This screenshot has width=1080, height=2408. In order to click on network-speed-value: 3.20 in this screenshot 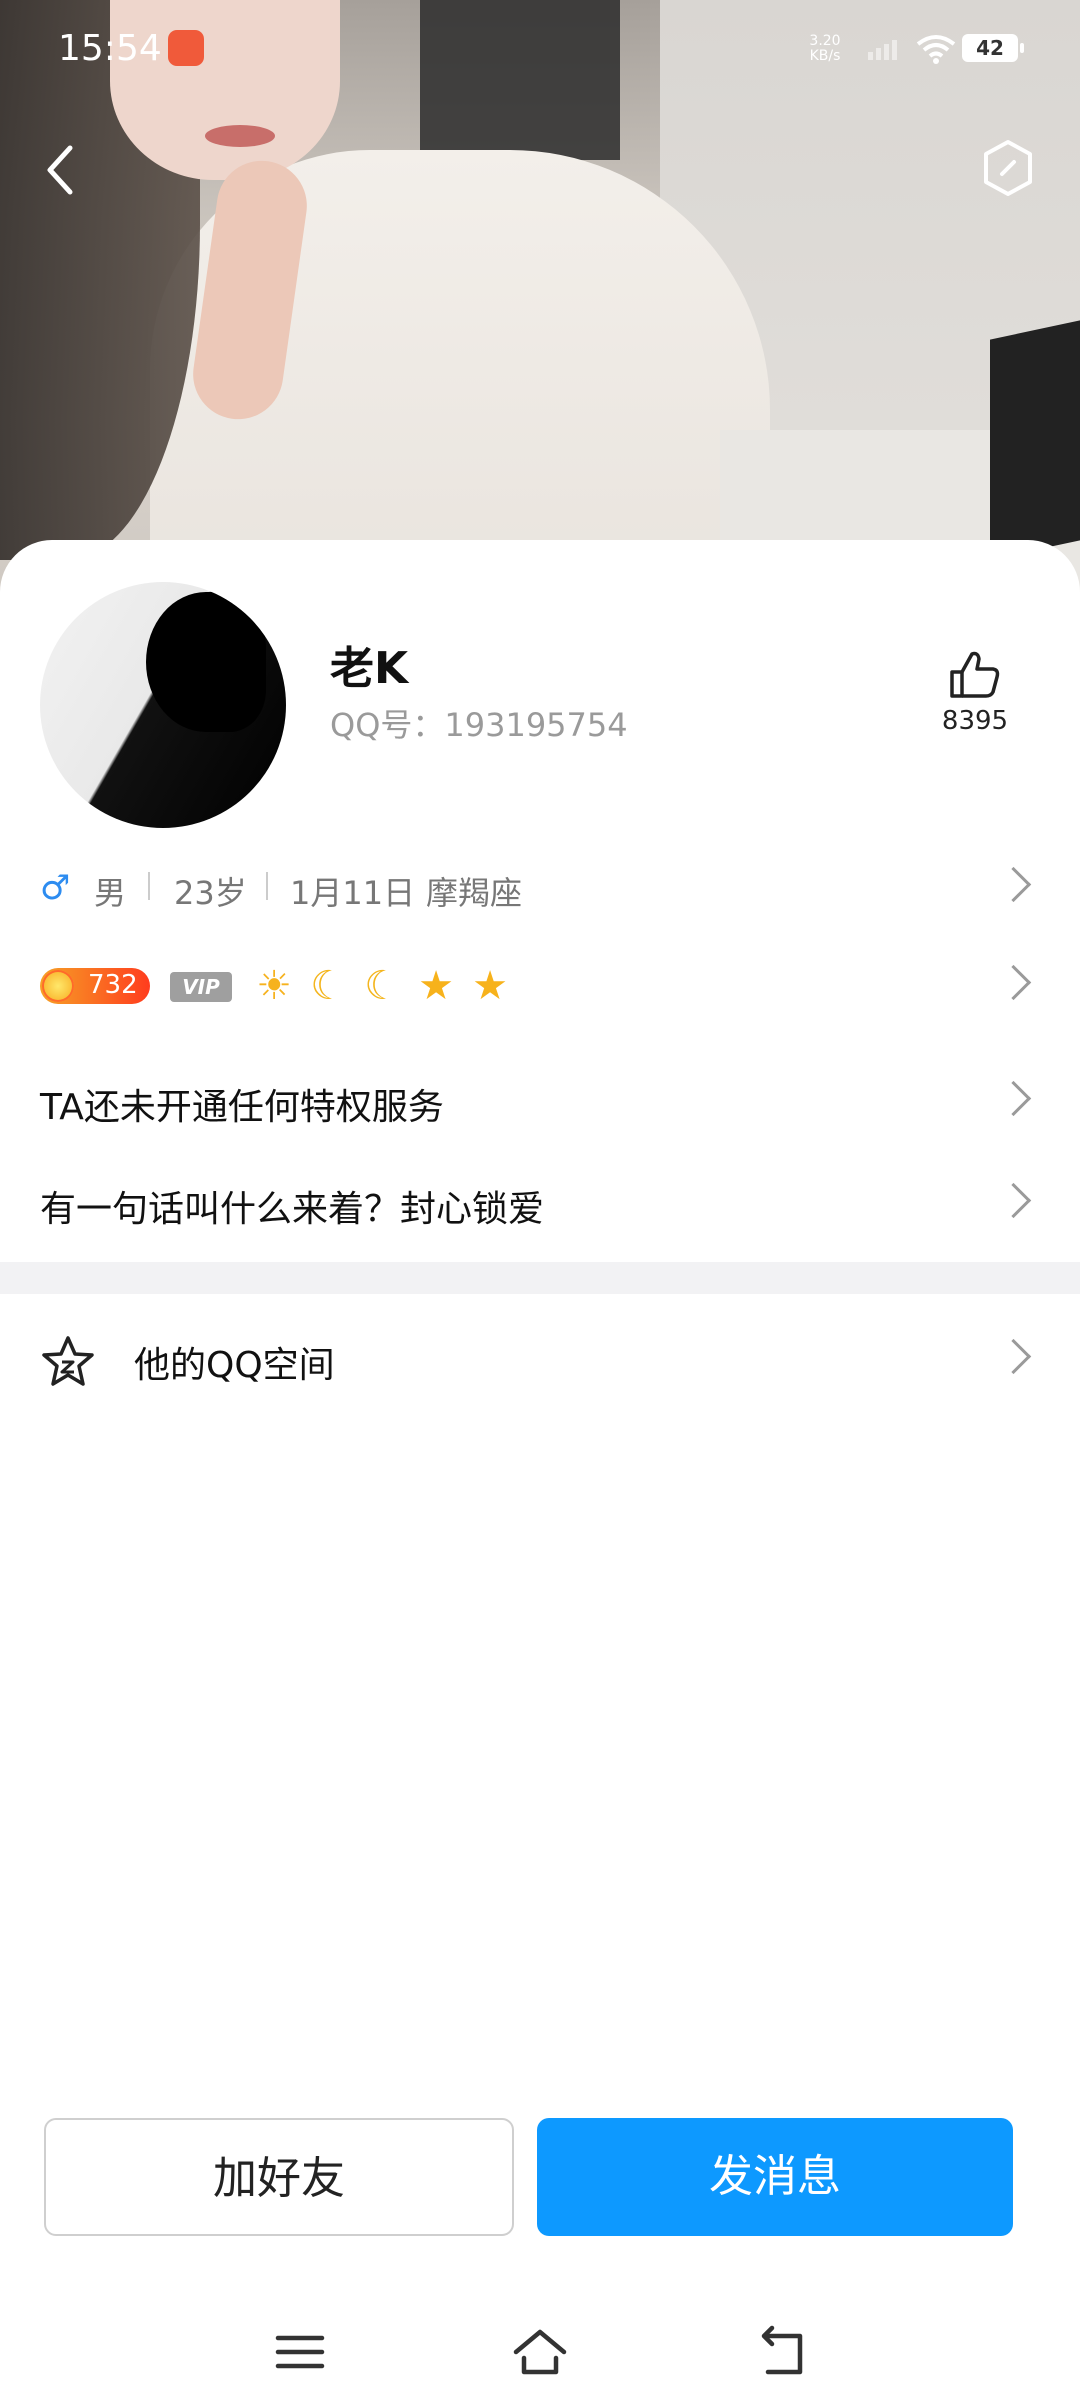, I will do `click(825, 41)`.